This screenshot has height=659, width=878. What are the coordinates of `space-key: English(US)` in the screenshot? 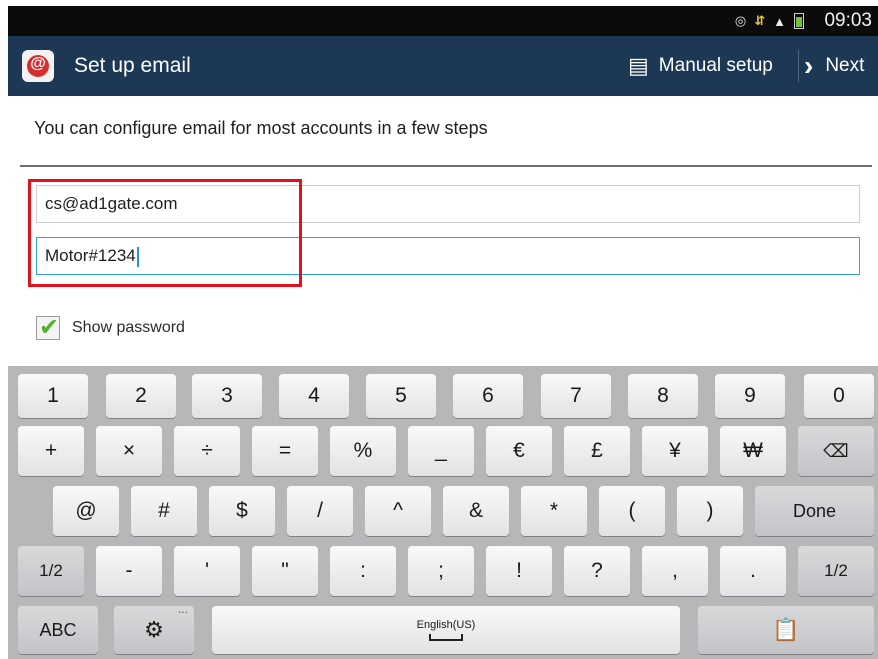 It's located at (446, 630).